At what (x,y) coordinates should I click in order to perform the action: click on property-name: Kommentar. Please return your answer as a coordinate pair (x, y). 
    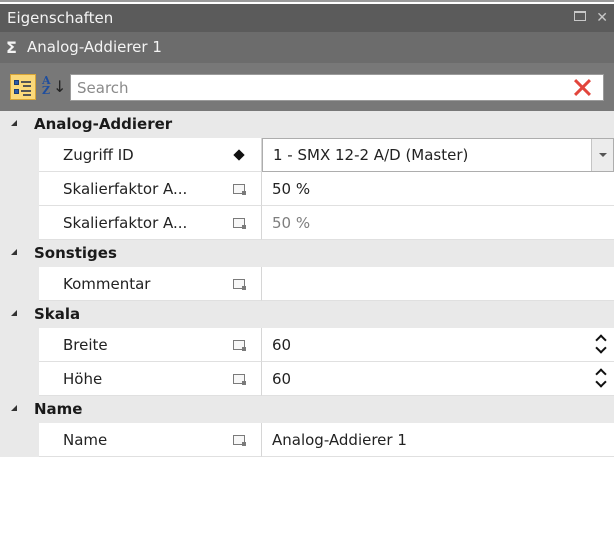
    Looking at the image, I should click on (127, 284).